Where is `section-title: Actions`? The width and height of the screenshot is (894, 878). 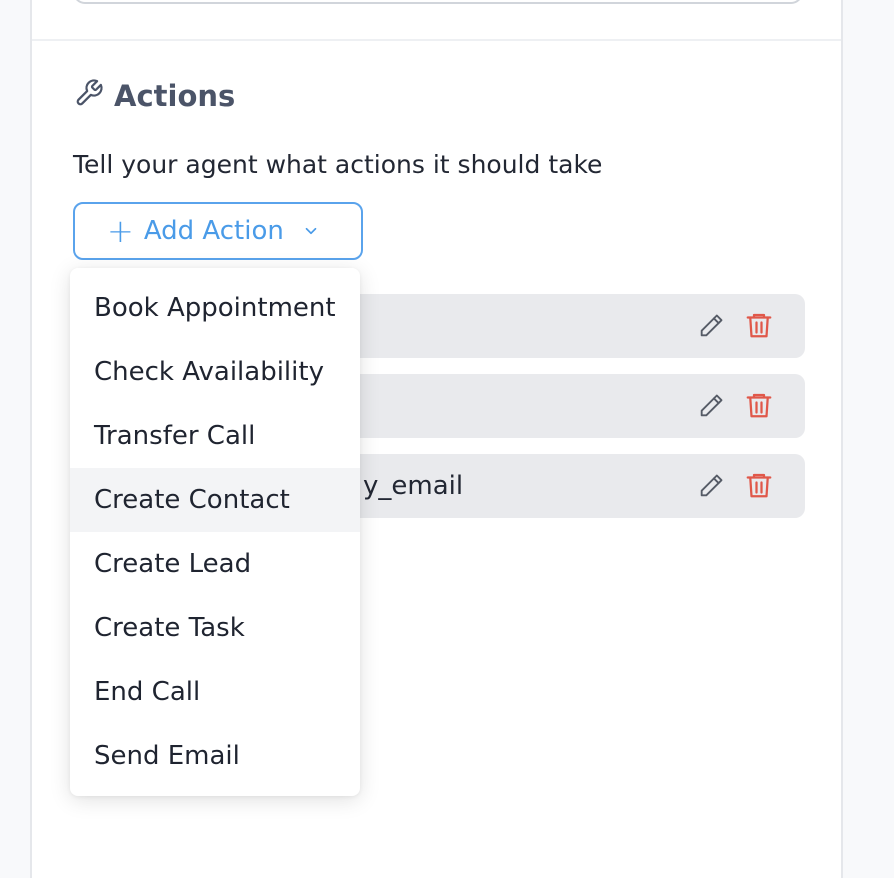
section-title: Actions is located at coordinates (175, 96).